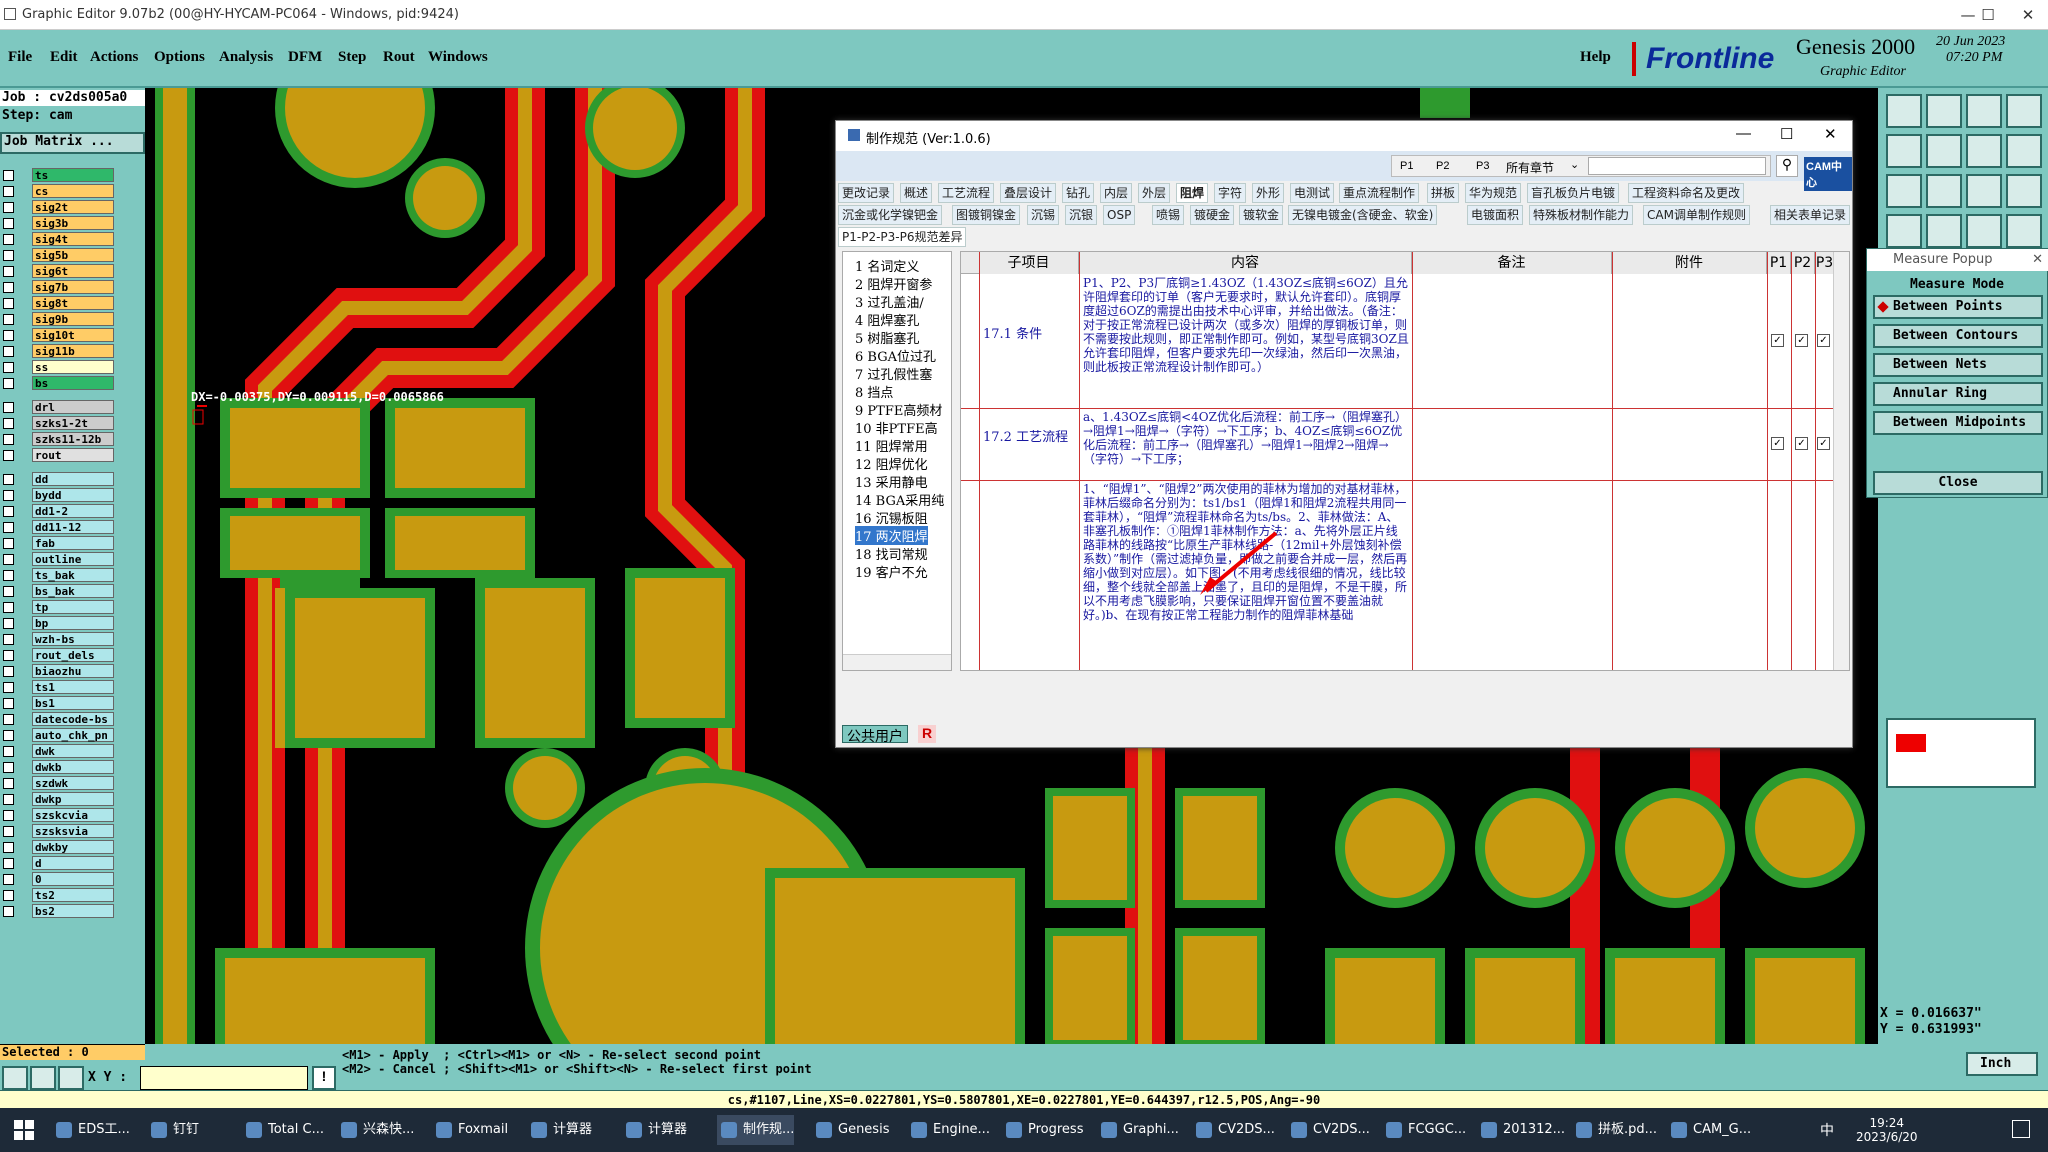 The height and width of the screenshot is (1152, 2048). What do you see at coordinates (2024, 231) in the screenshot?
I see `measure-icon` at bounding box center [2024, 231].